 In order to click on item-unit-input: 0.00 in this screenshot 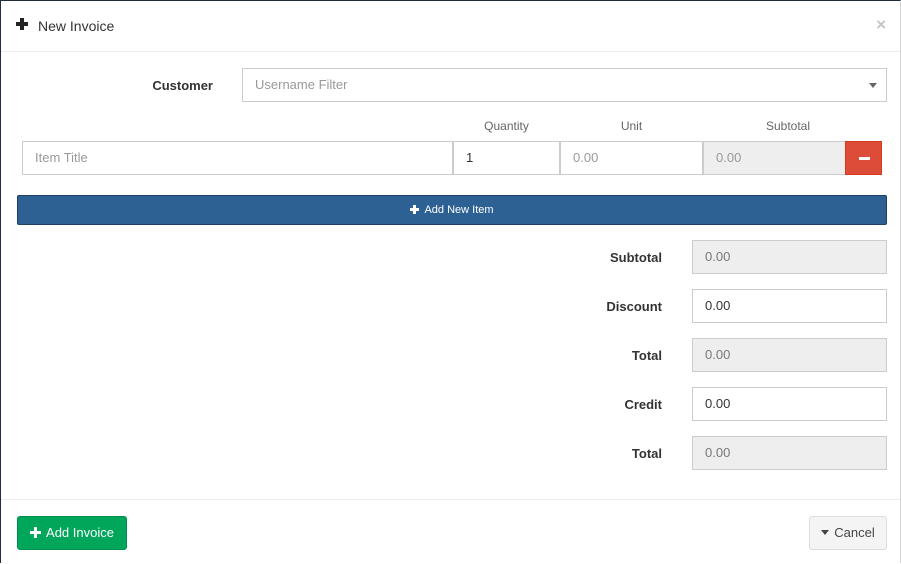, I will do `click(631, 158)`.